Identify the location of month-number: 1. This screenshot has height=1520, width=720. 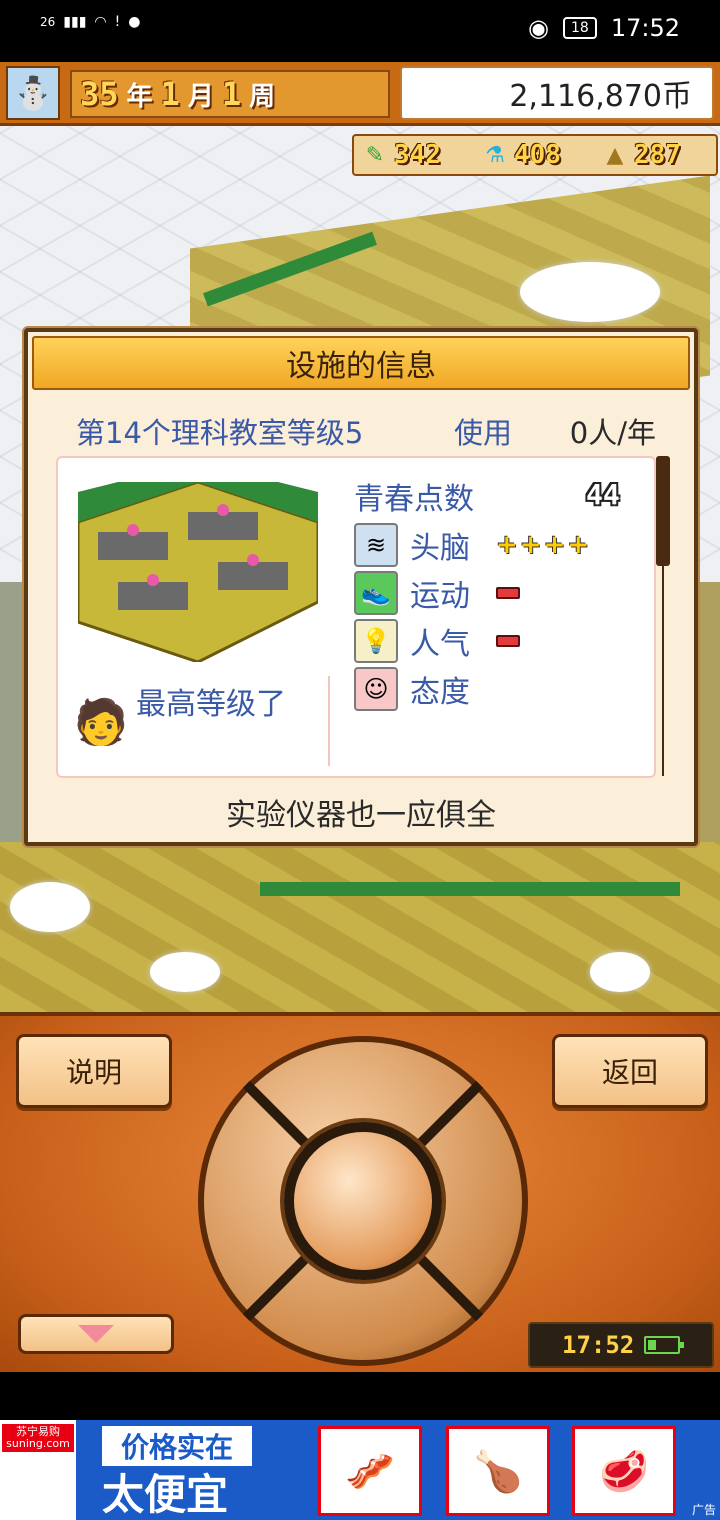
(170, 94).